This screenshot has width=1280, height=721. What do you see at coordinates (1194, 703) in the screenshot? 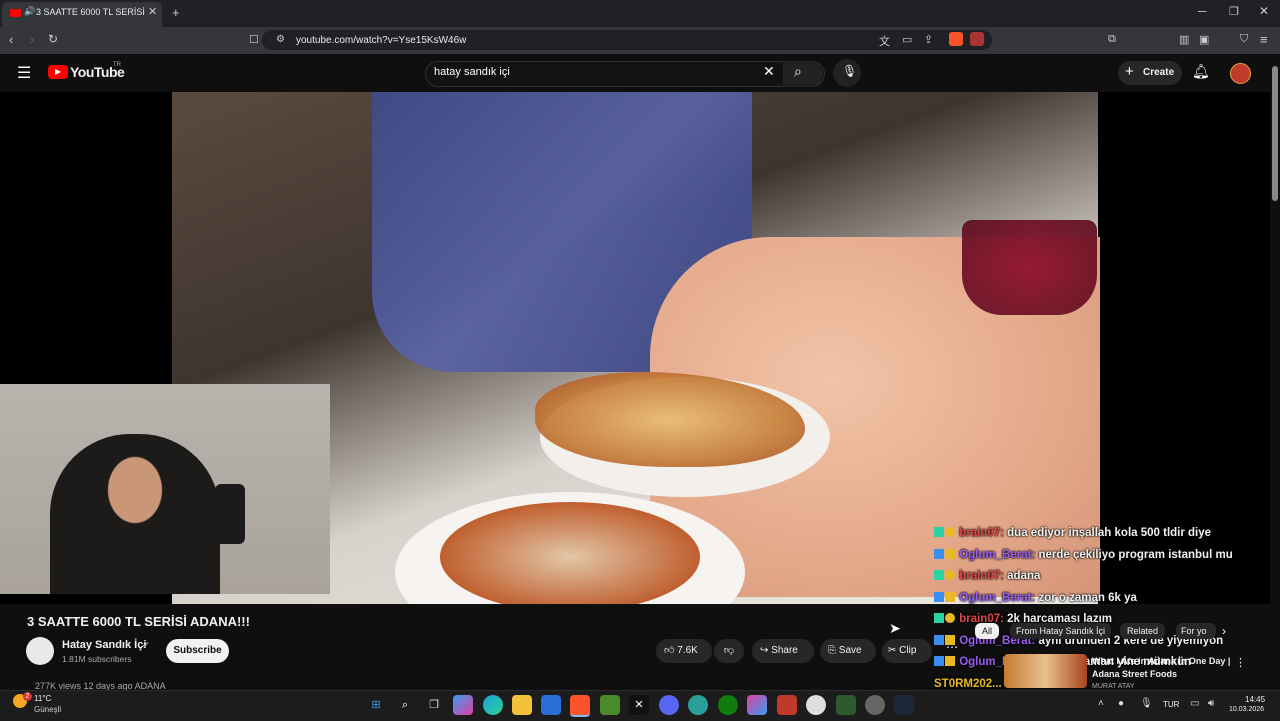
I see `network-icon: ▭` at bounding box center [1194, 703].